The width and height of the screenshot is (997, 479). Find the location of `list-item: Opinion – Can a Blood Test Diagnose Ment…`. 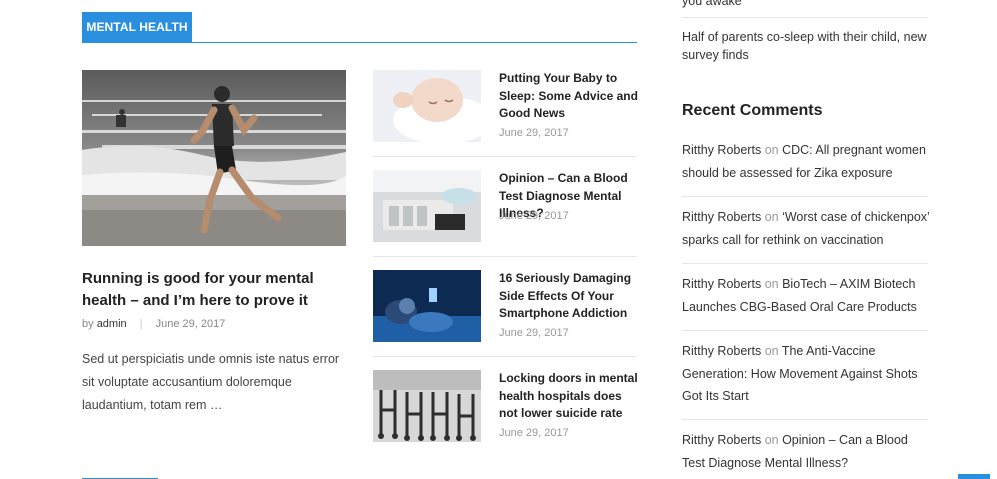

list-item: Opinion – Can a Blood Test Diagnose Ment… is located at coordinates (505, 213).